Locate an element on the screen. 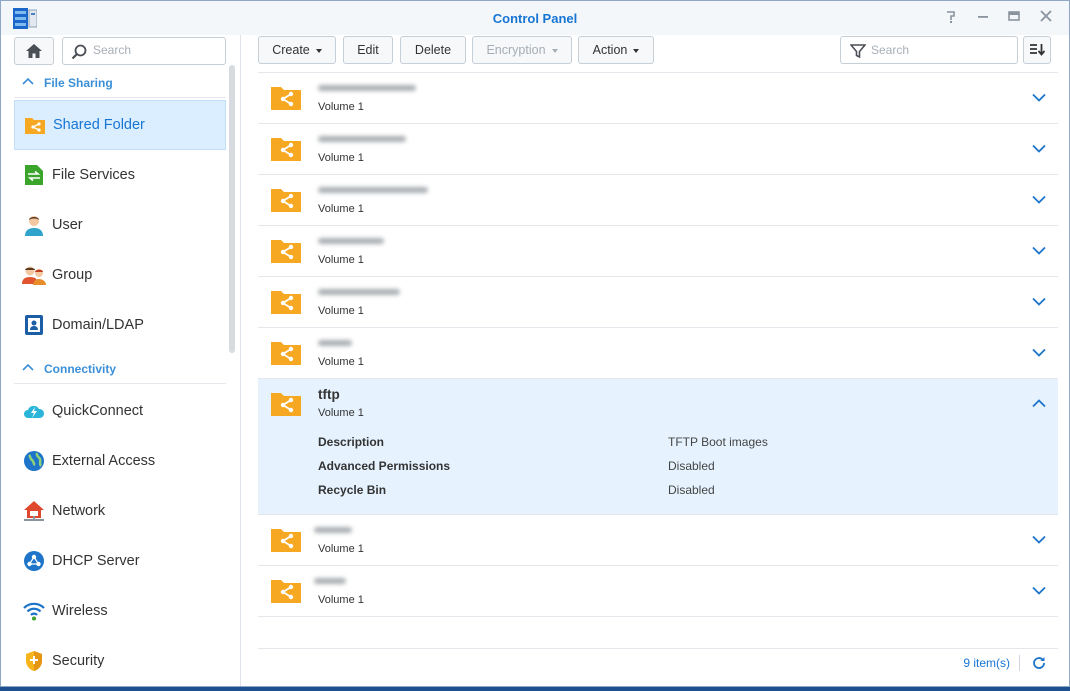  help-icon is located at coordinates (951, 18).